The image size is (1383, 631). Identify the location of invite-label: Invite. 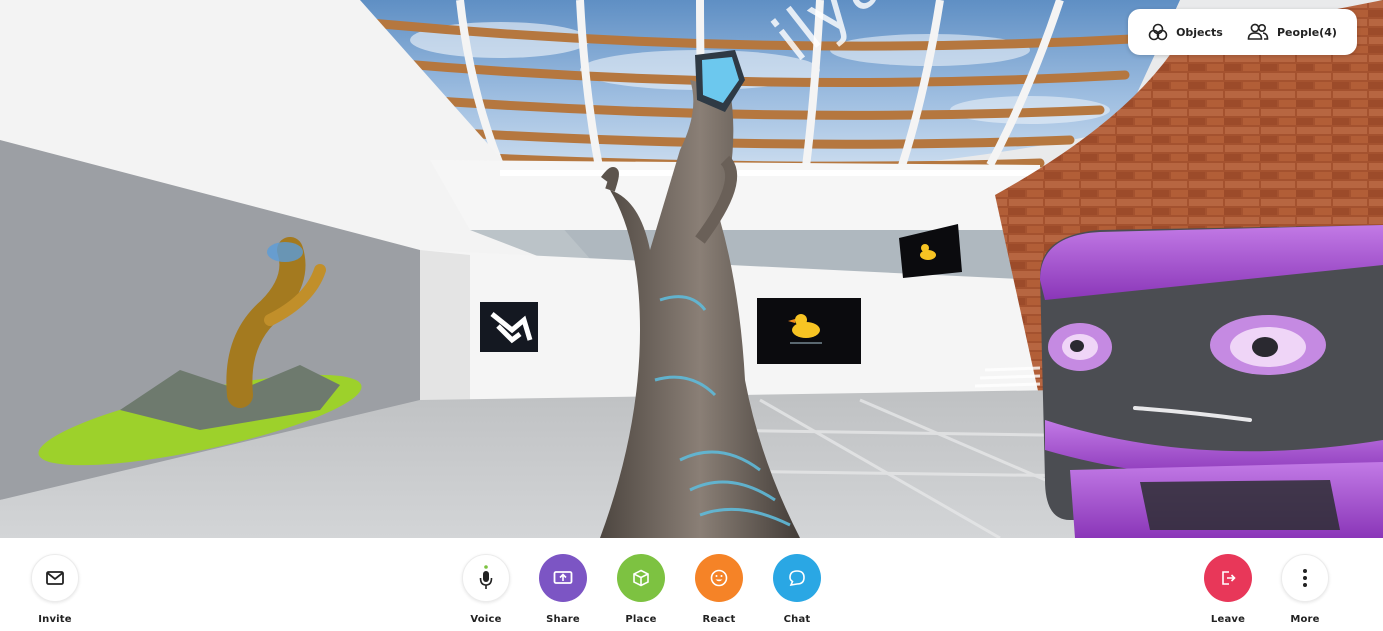
(55, 619).